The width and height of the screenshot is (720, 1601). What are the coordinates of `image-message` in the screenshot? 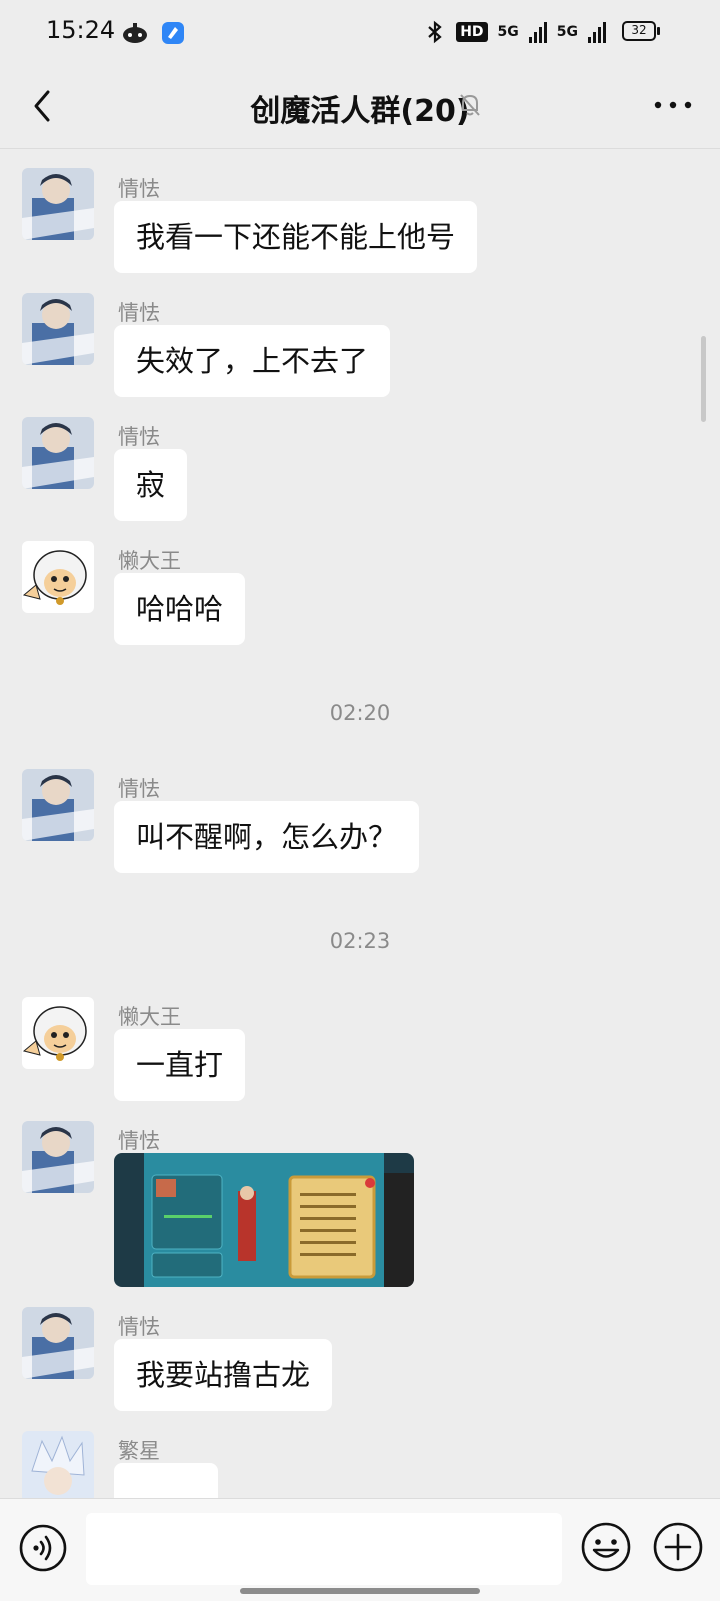 It's located at (264, 1220).